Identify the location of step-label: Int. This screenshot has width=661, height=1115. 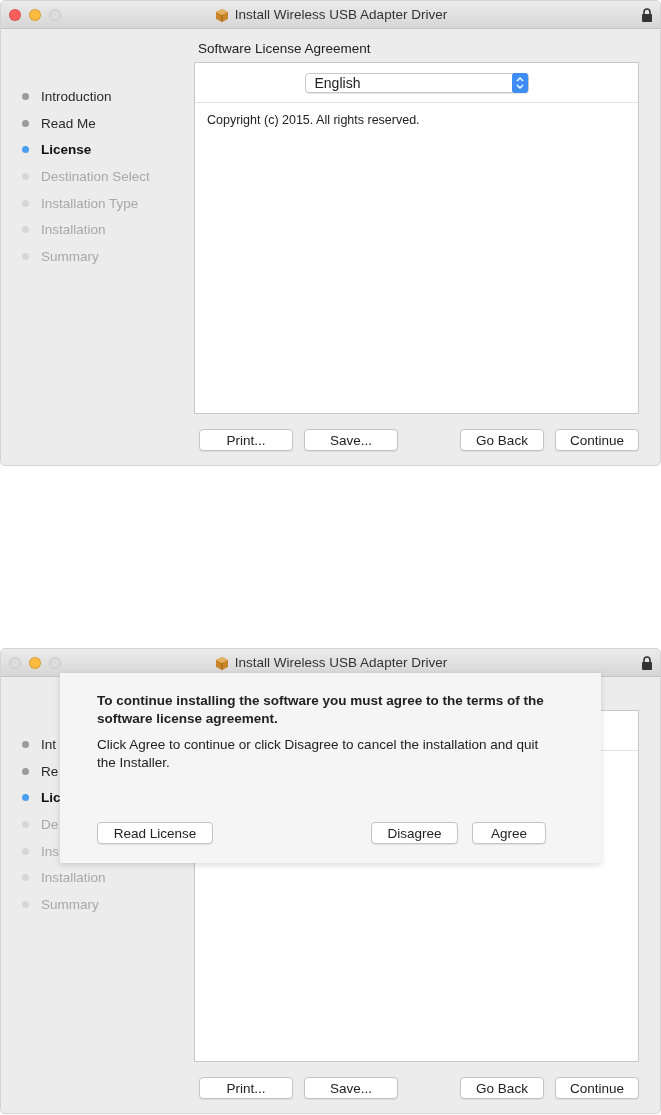
(48, 744).